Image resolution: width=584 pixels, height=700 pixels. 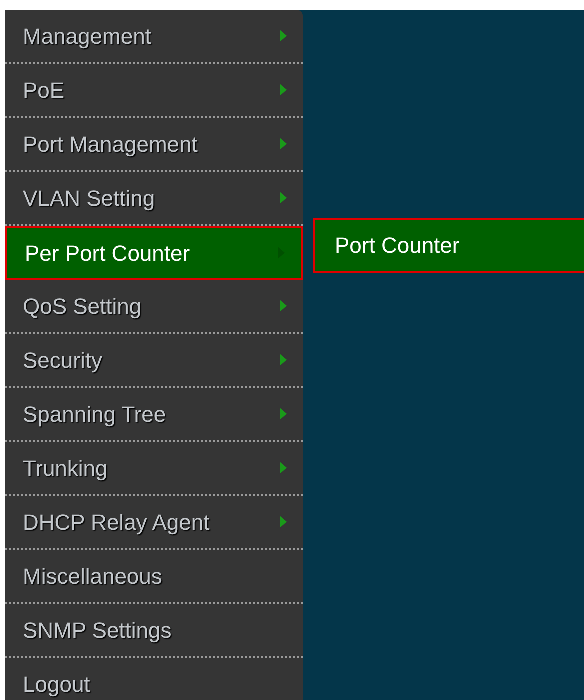 I want to click on menu-item: QoS Setting, so click(x=154, y=307).